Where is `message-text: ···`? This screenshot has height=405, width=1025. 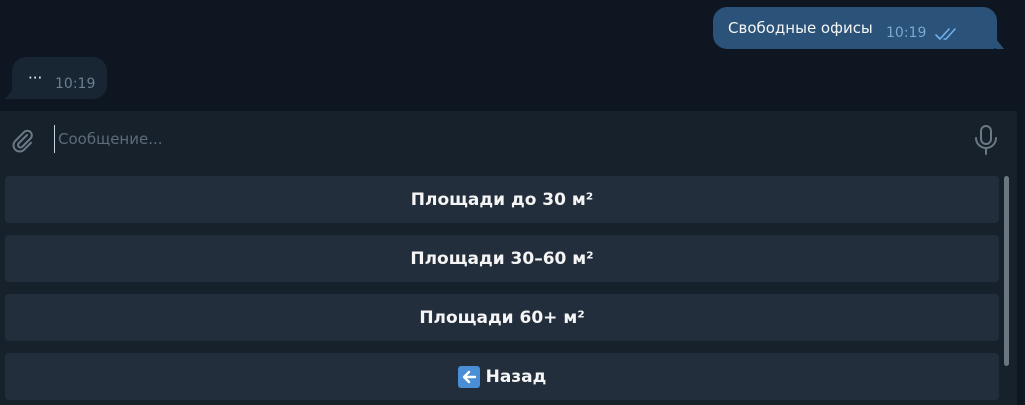
message-text: ··· is located at coordinates (35, 78).